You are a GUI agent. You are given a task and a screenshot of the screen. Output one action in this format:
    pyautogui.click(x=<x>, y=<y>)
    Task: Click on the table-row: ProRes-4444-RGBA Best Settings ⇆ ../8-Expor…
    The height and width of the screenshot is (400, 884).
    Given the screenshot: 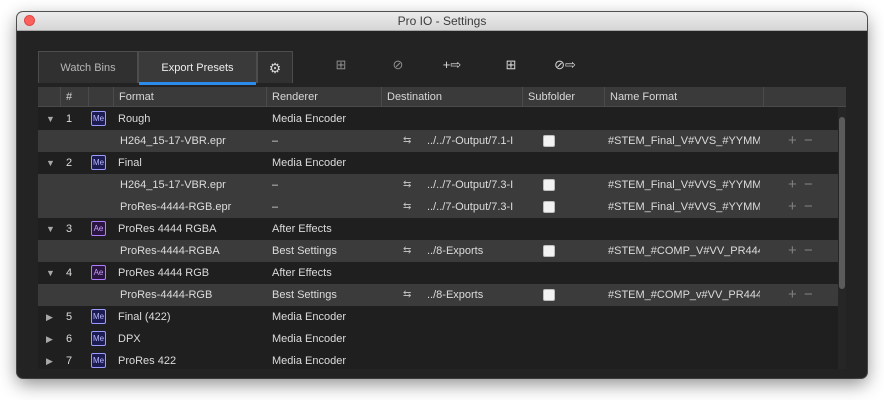 What is the action you would take?
    pyautogui.click(x=442, y=251)
    